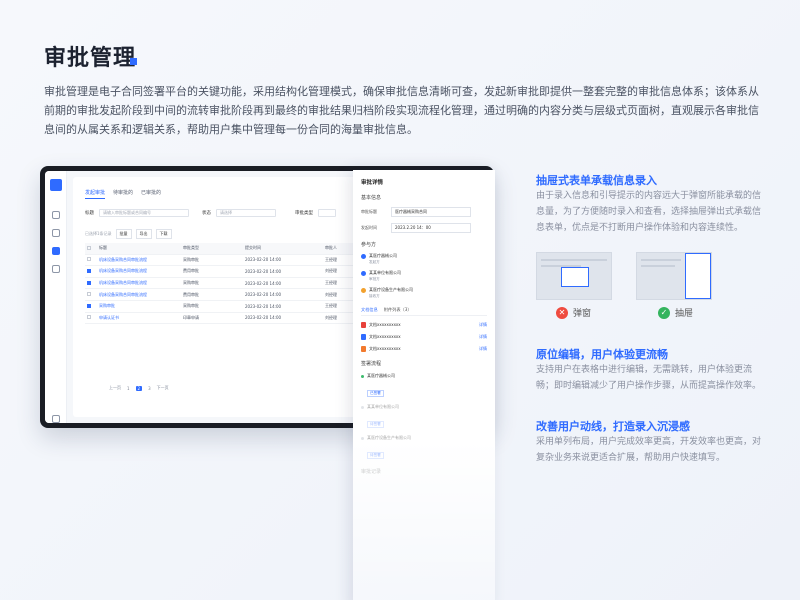 The height and width of the screenshot is (600, 800). What do you see at coordinates (141, 318) in the screenshot?
I see `row-title-link: 申请认证书` at bounding box center [141, 318].